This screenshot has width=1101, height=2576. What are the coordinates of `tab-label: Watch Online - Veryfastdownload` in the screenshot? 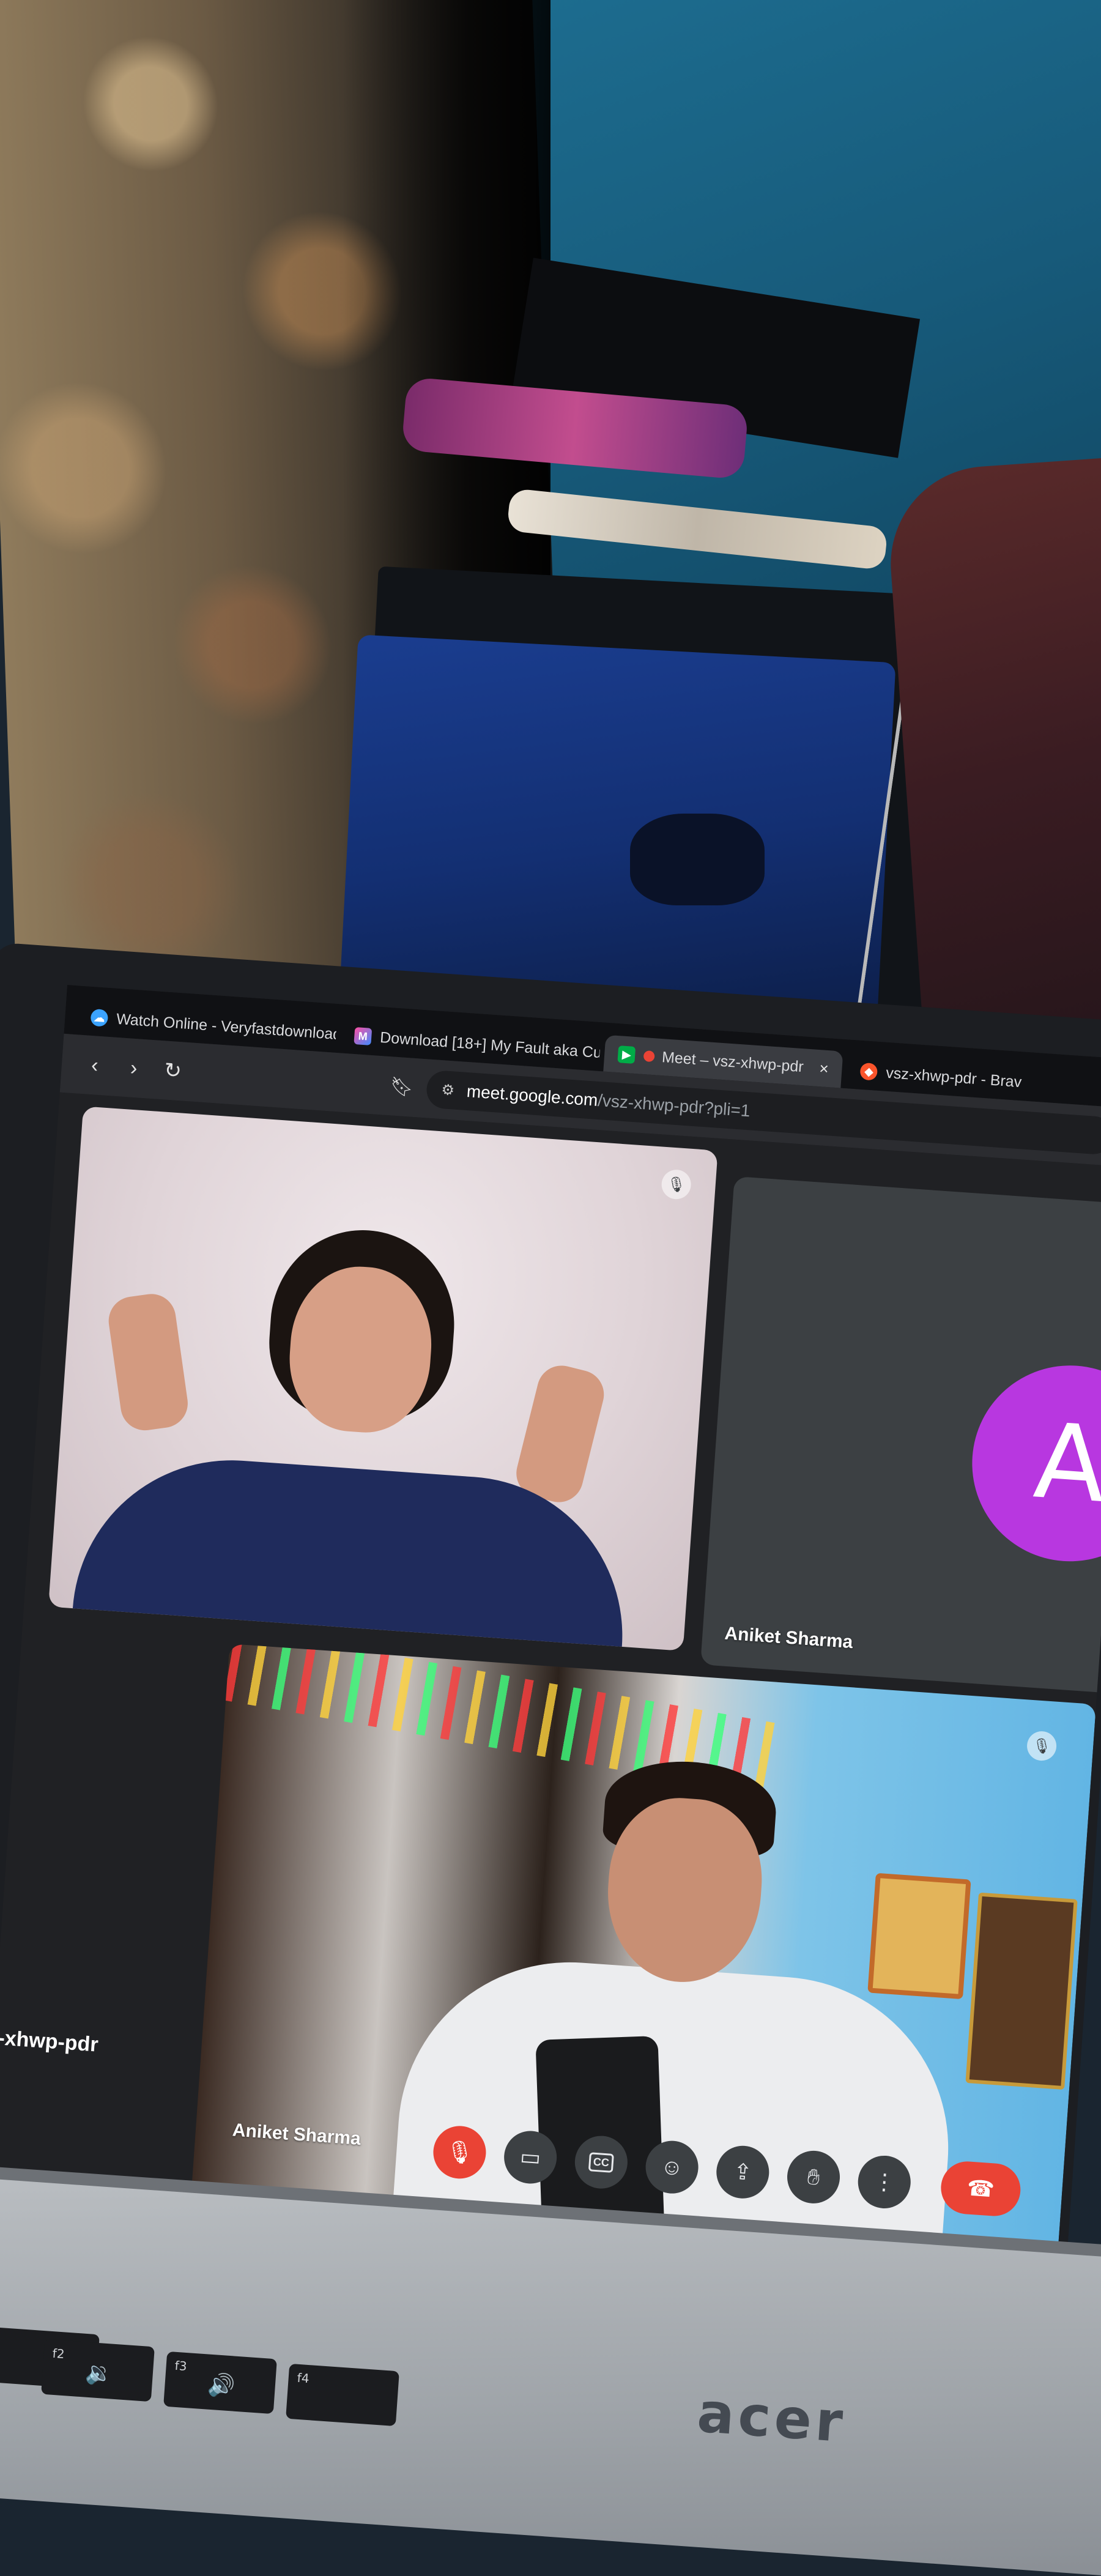 It's located at (227, 1026).